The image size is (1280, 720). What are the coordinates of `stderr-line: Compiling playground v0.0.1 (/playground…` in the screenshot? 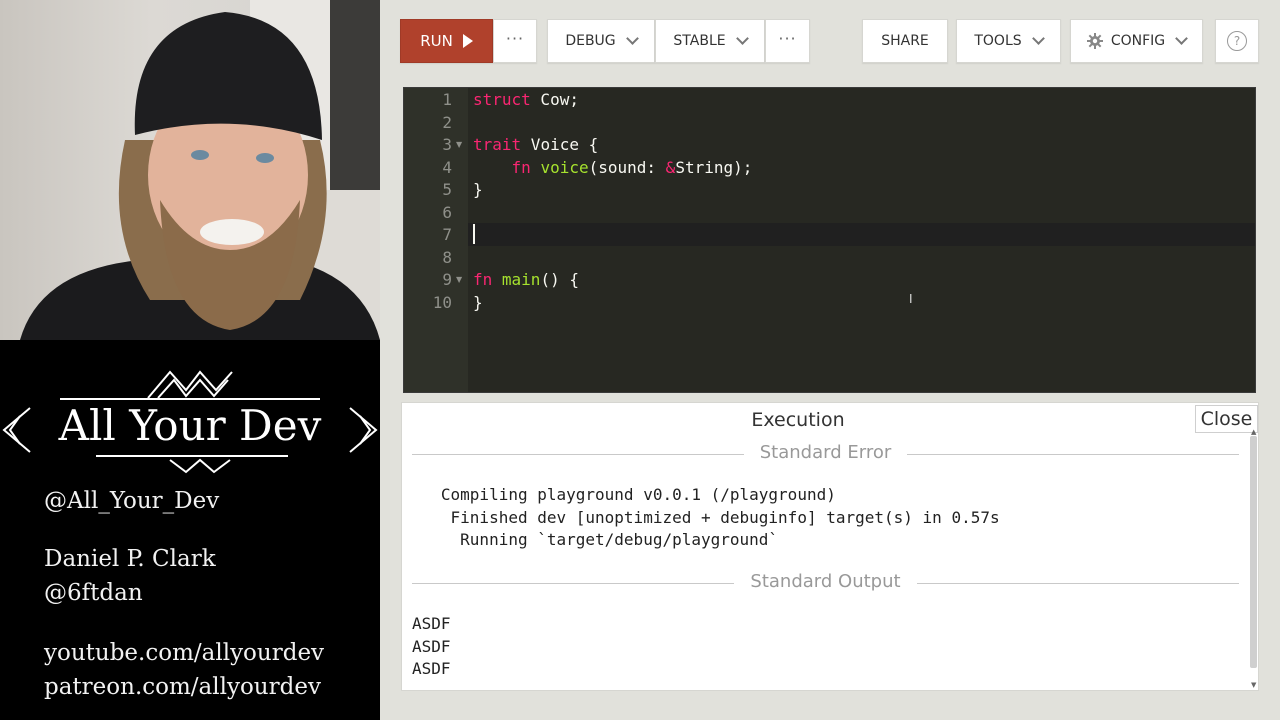 It's located at (624, 494).